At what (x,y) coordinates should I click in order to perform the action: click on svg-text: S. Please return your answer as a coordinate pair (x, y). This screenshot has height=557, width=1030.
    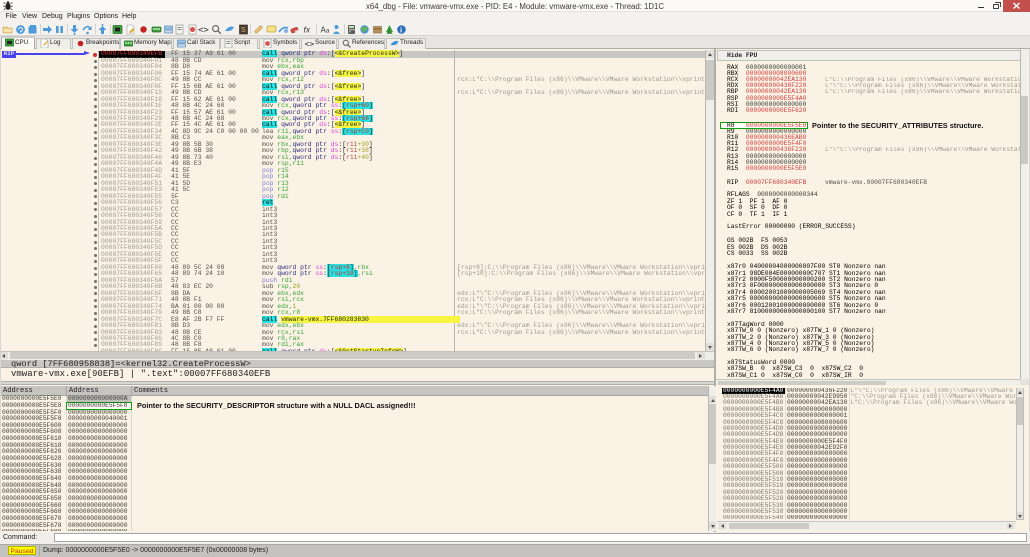
    Looking at the image, I should click on (243, 30).